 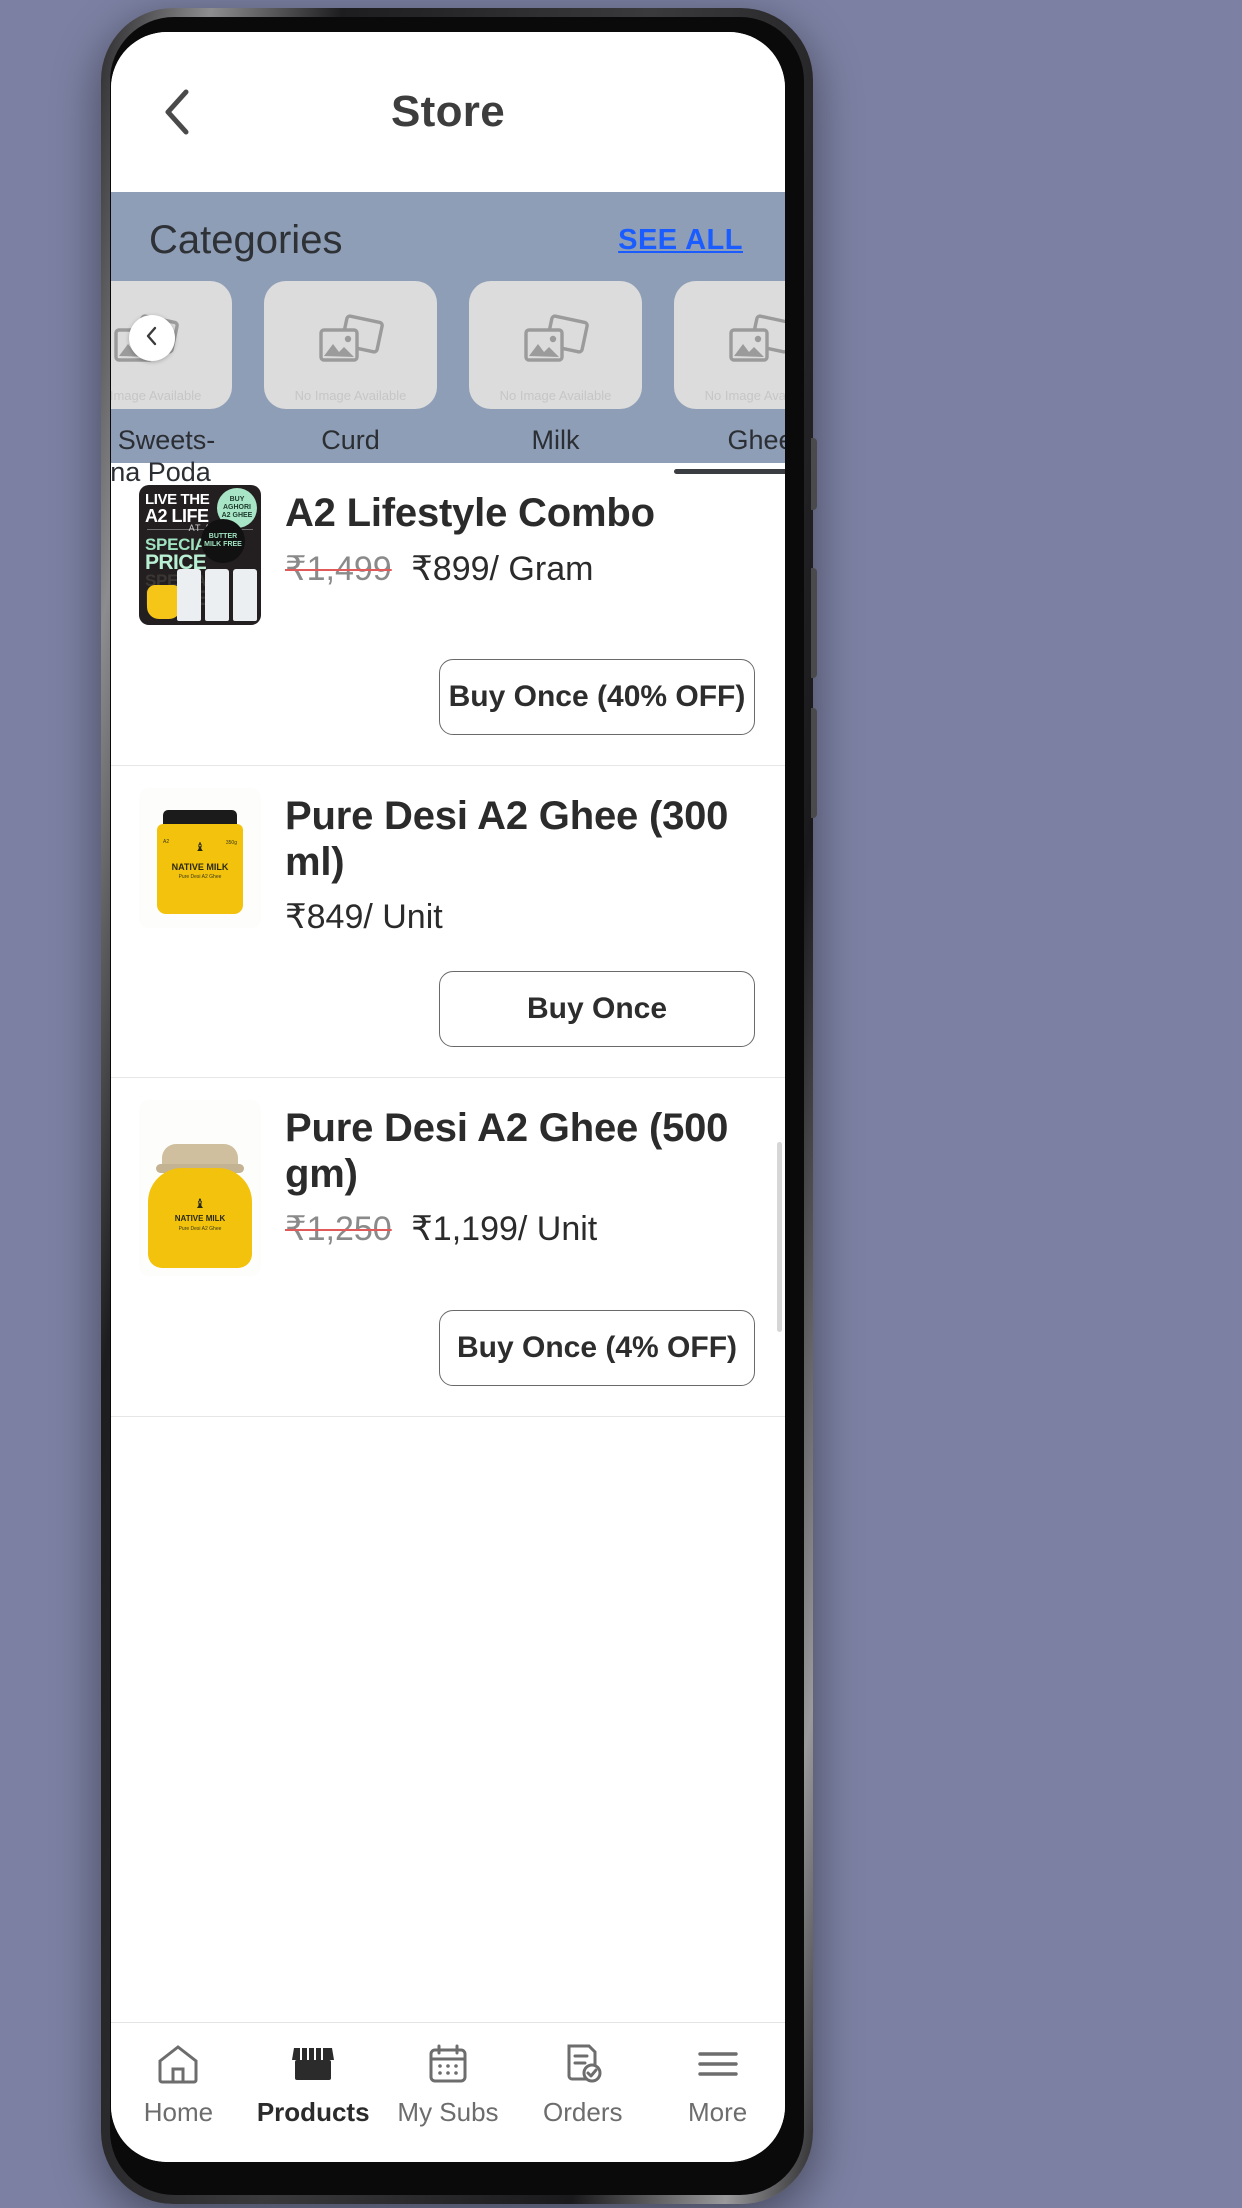 I want to click on product-actions: Buy Once (4% OFF), so click(x=448, y=1346).